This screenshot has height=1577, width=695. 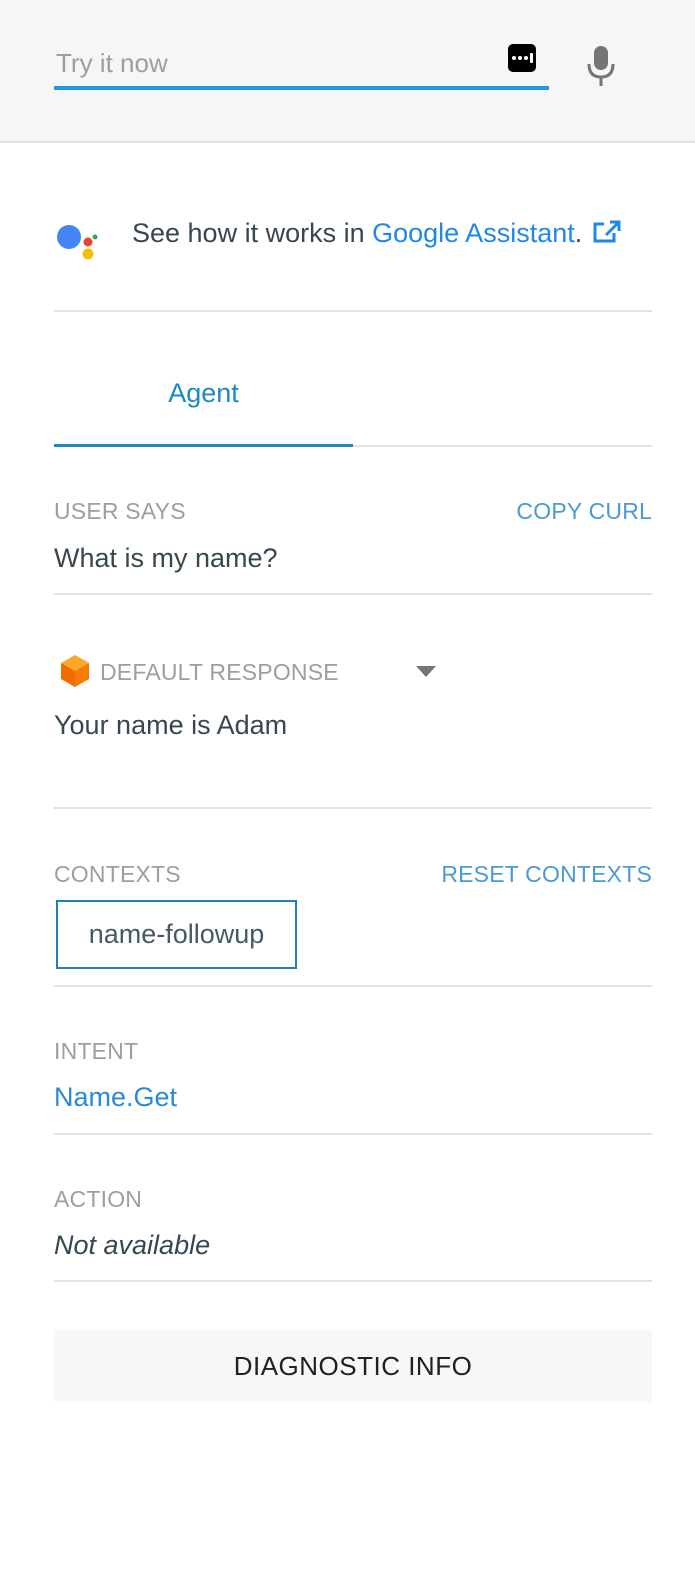 What do you see at coordinates (176, 934) in the screenshot?
I see `context-chip: name-followup` at bounding box center [176, 934].